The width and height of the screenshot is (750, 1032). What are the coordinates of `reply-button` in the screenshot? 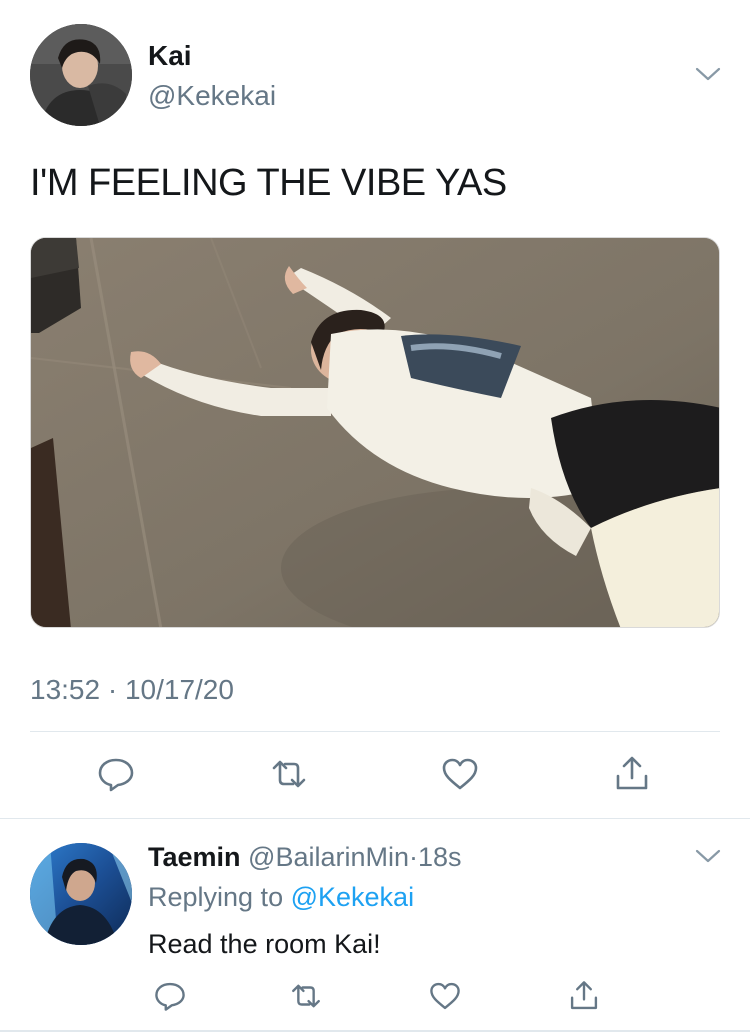 It's located at (116, 774).